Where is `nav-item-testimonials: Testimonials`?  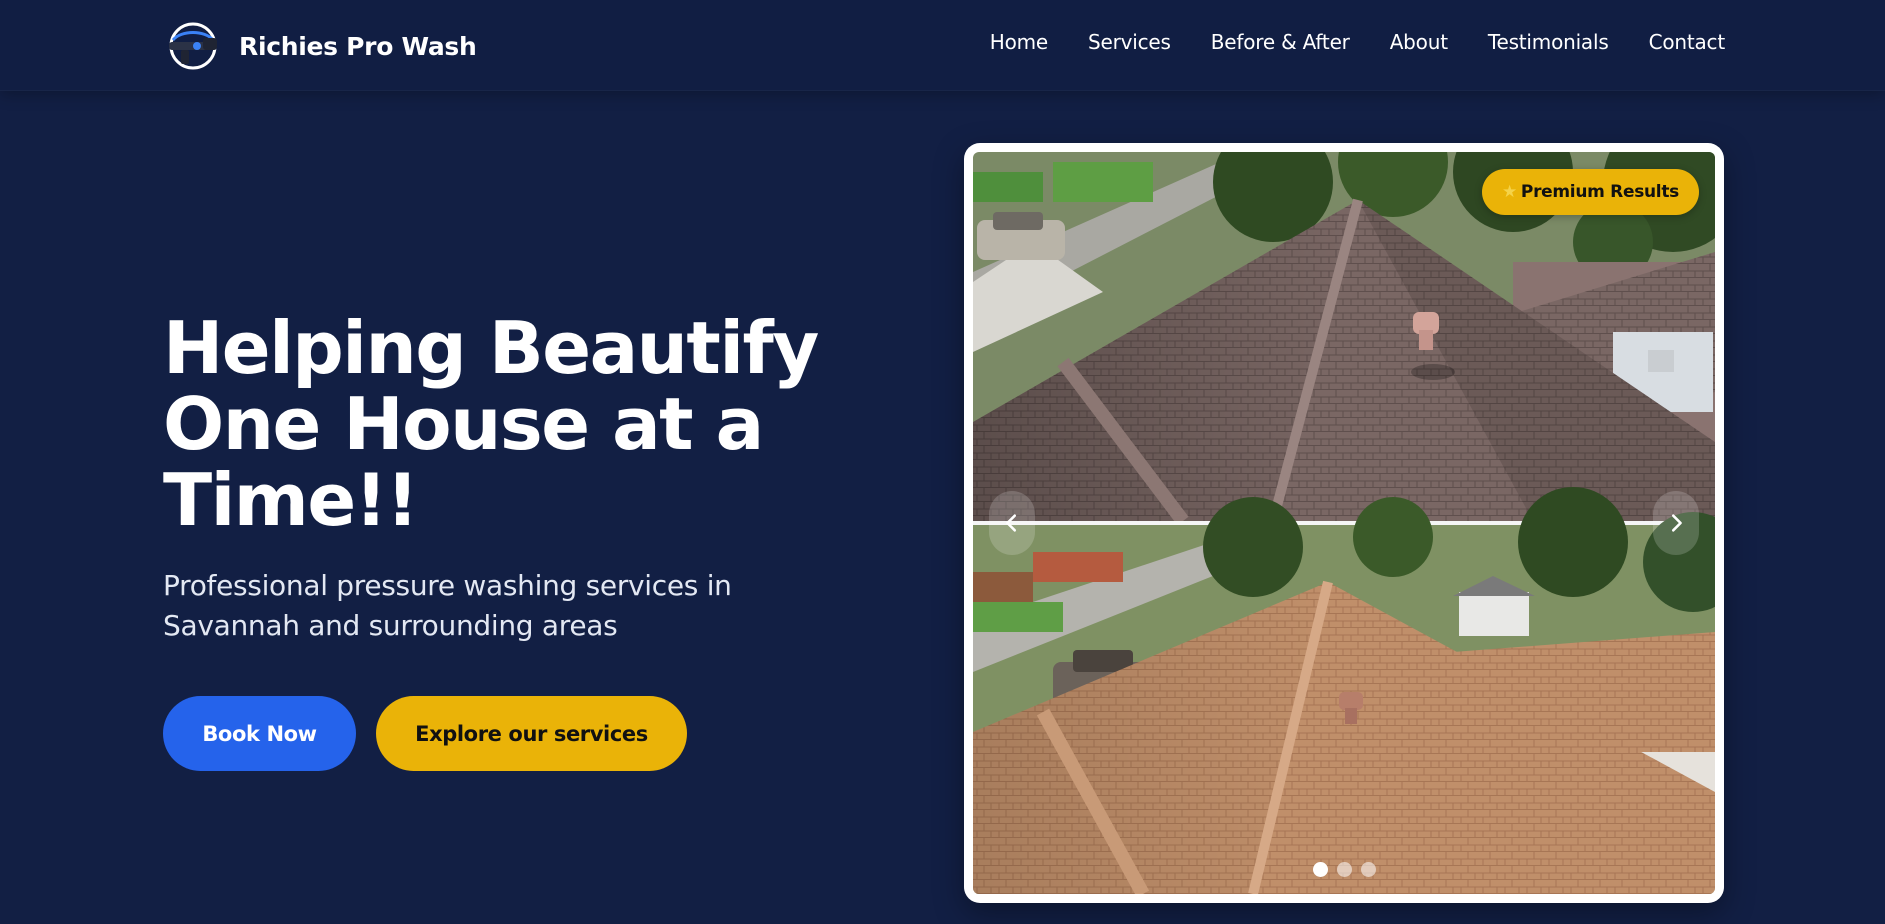
nav-item-testimonials: Testimonials is located at coordinates (1548, 42).